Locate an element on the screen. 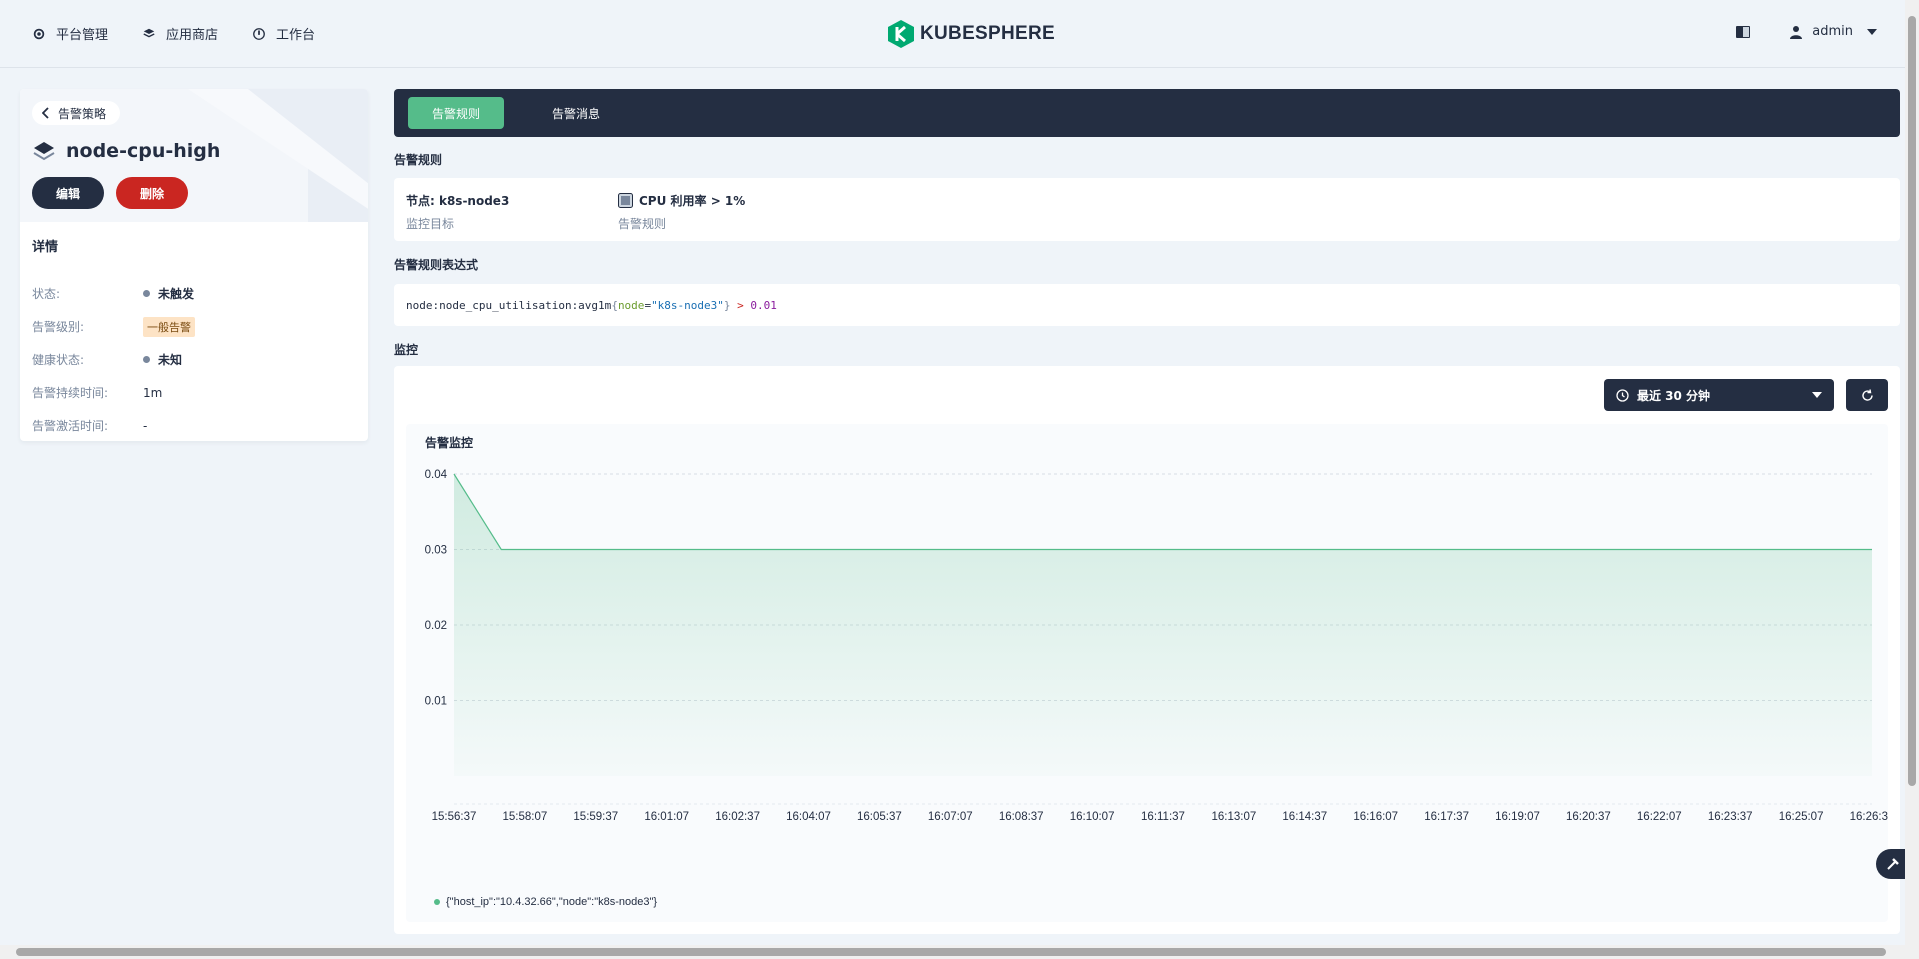 This screenshot has width=1919, height=959. x-tick-label: 16:22:07 is located at coordinates (1659, 817).